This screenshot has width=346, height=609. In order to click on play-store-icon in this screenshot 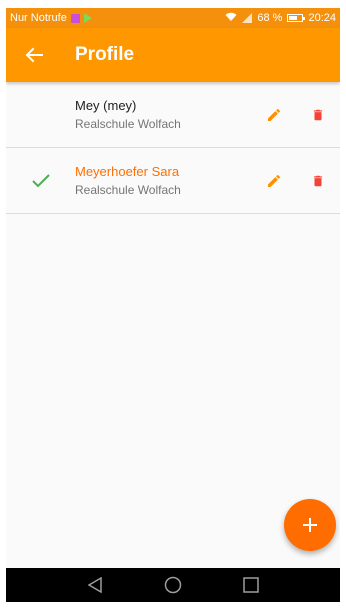, I will do `click(87, 18)`.